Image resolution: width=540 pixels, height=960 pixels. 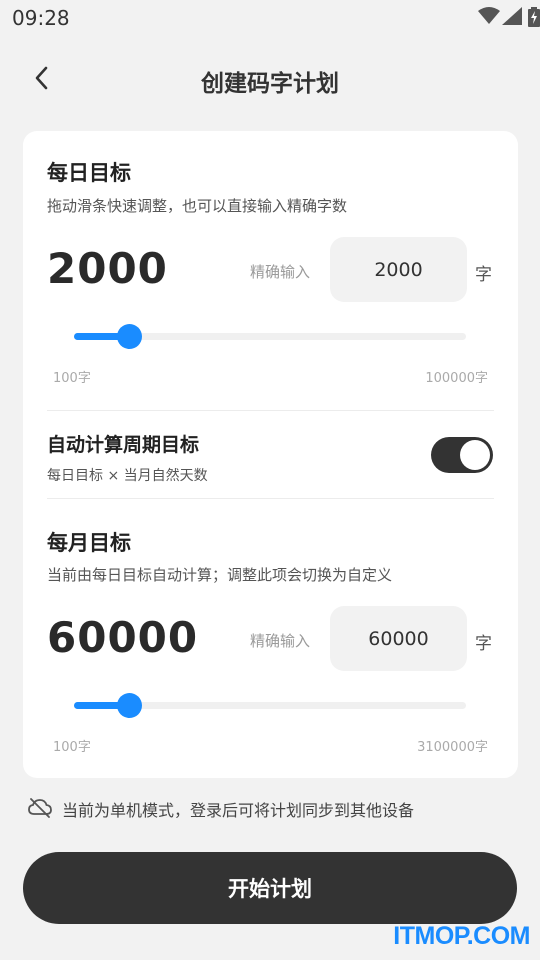 What do you see at coordinates (280, 272) in the screenshot?
I see `daily-exact-label: 精确输入` at bounding box center [280, 272].